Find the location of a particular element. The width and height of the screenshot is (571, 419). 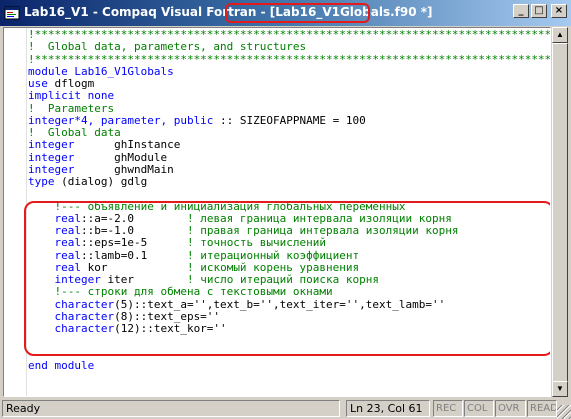

scroll-thumb is located at coordinates (560, 213).